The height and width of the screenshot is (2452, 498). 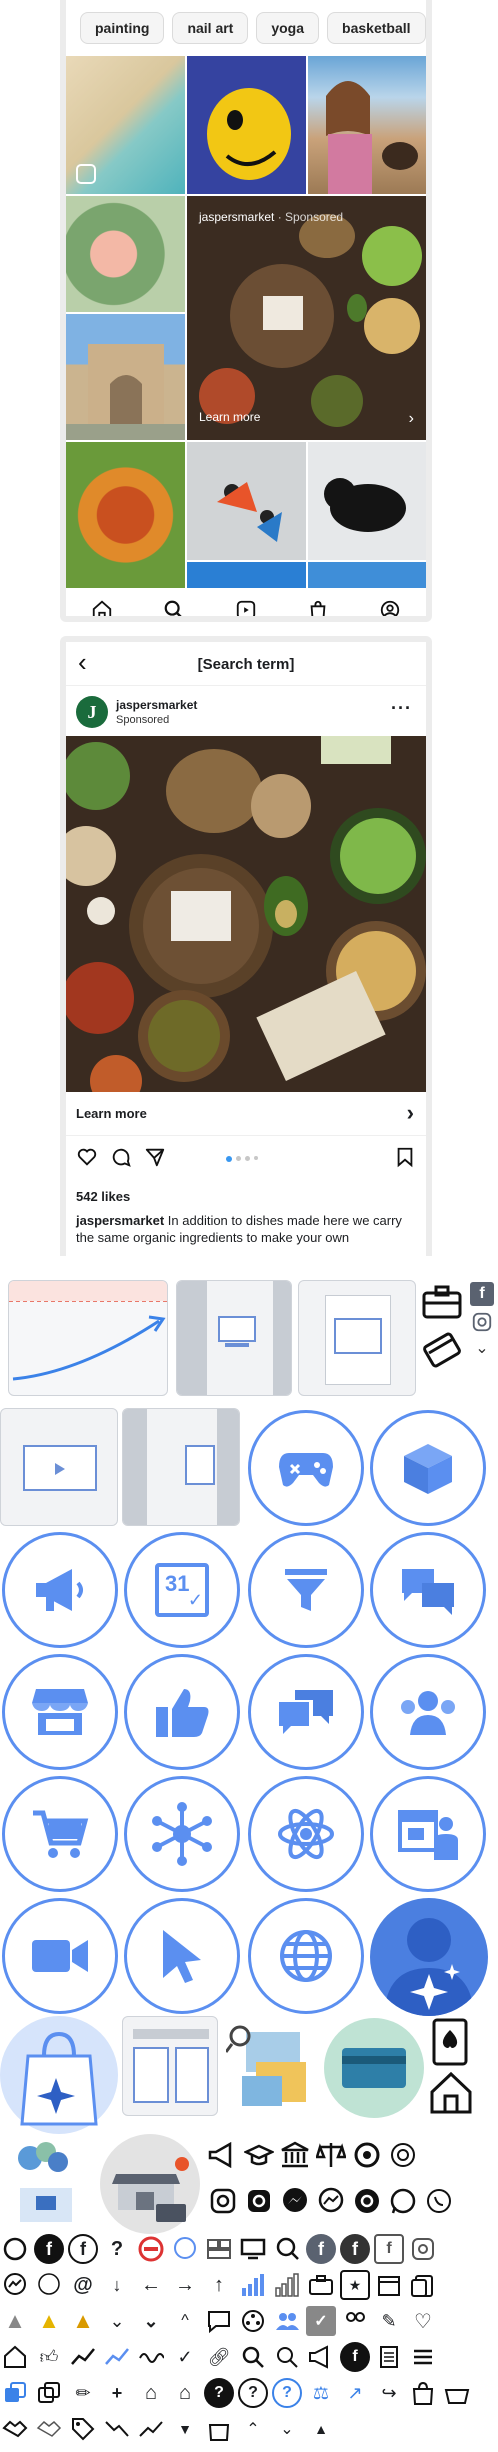 What do you see at coordinates (423, 2249) in the screenshot?
I see `instagram-gray-icon` at bounding box center [423, 2249].